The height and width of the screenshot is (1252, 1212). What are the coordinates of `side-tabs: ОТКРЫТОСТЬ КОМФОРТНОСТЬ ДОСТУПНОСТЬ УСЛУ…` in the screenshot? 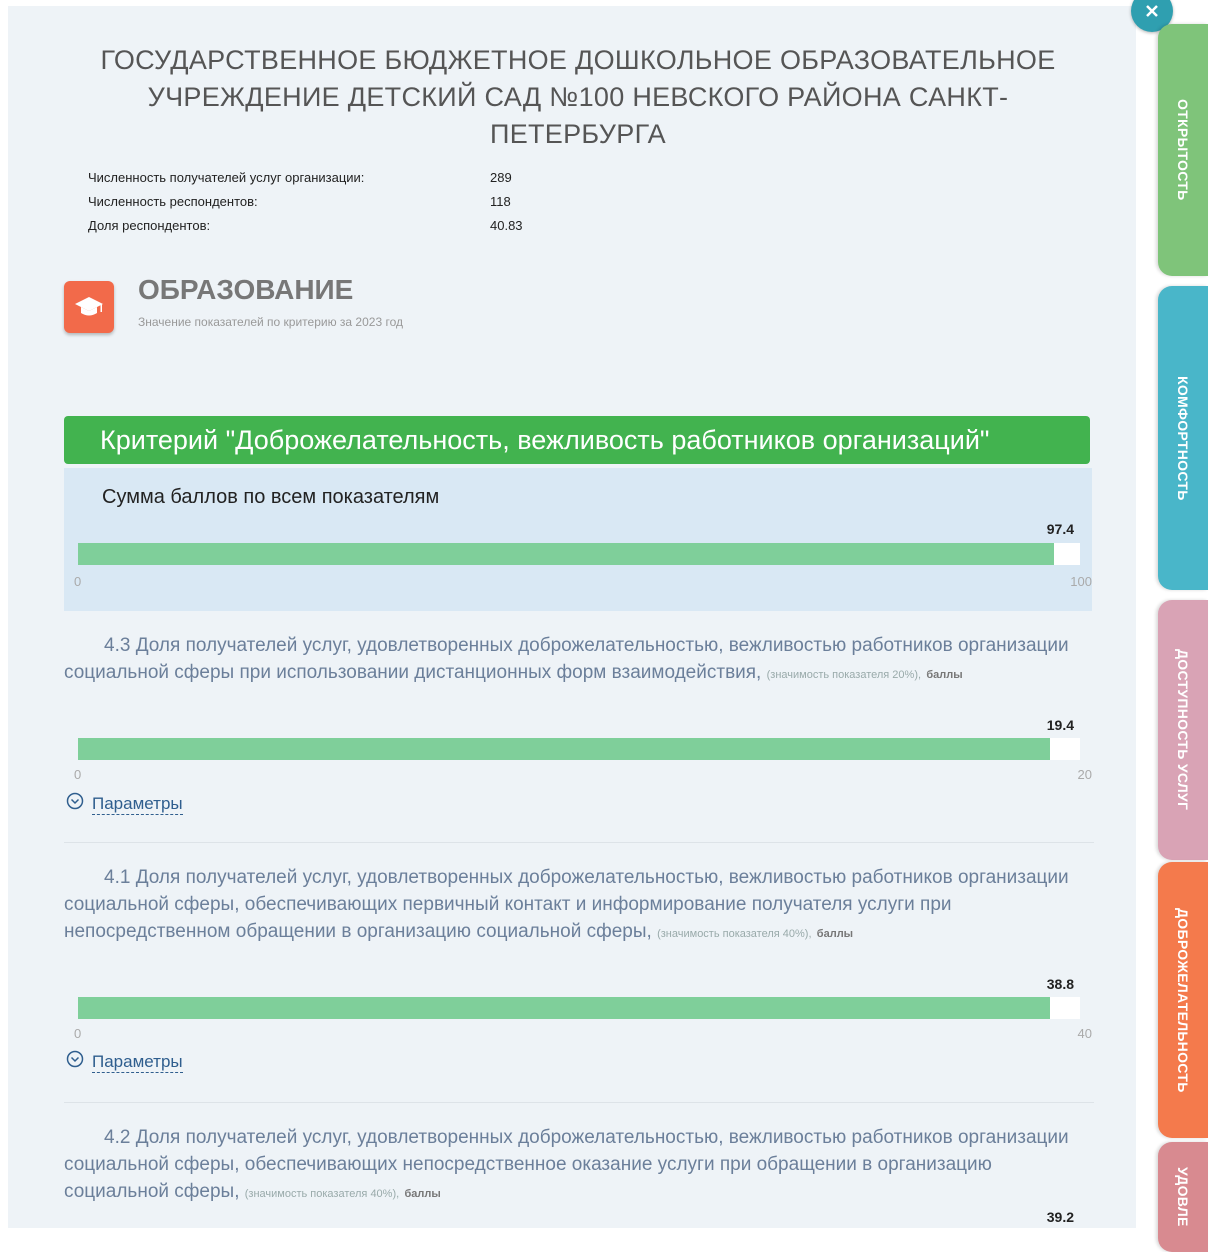 It's located at (1181, 626).